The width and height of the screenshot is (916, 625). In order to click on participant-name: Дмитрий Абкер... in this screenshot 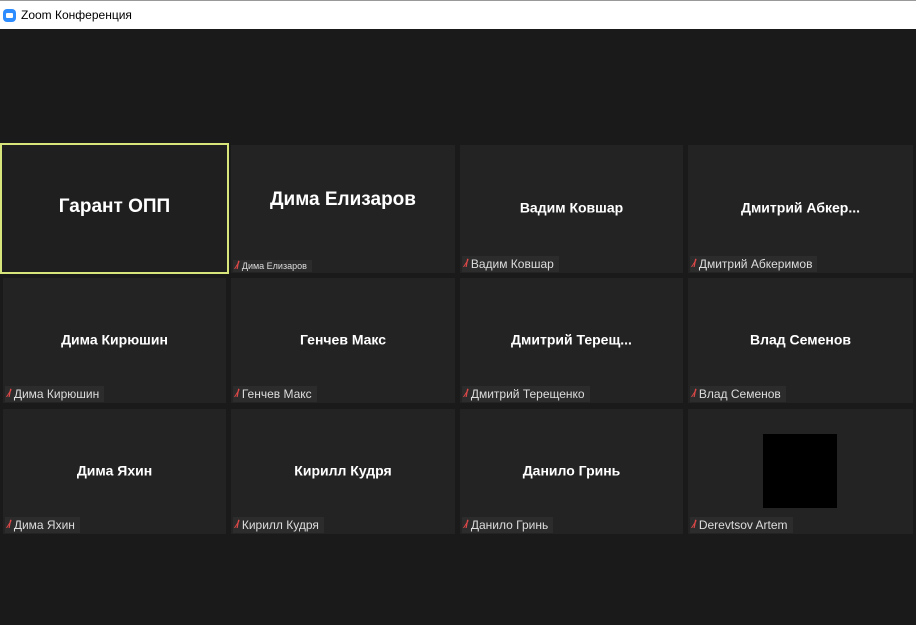, I will do `click(800, 207)`.